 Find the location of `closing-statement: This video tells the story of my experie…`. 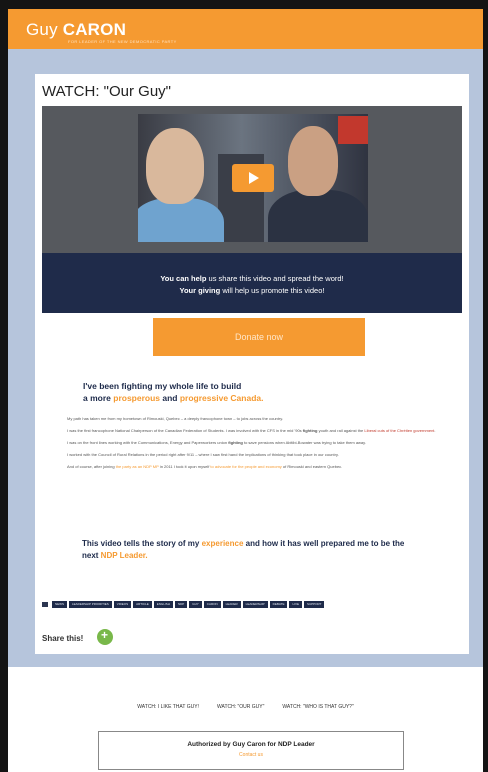

closing-statement: This video tells the story of my experie… is located at coordinates (252, 550).